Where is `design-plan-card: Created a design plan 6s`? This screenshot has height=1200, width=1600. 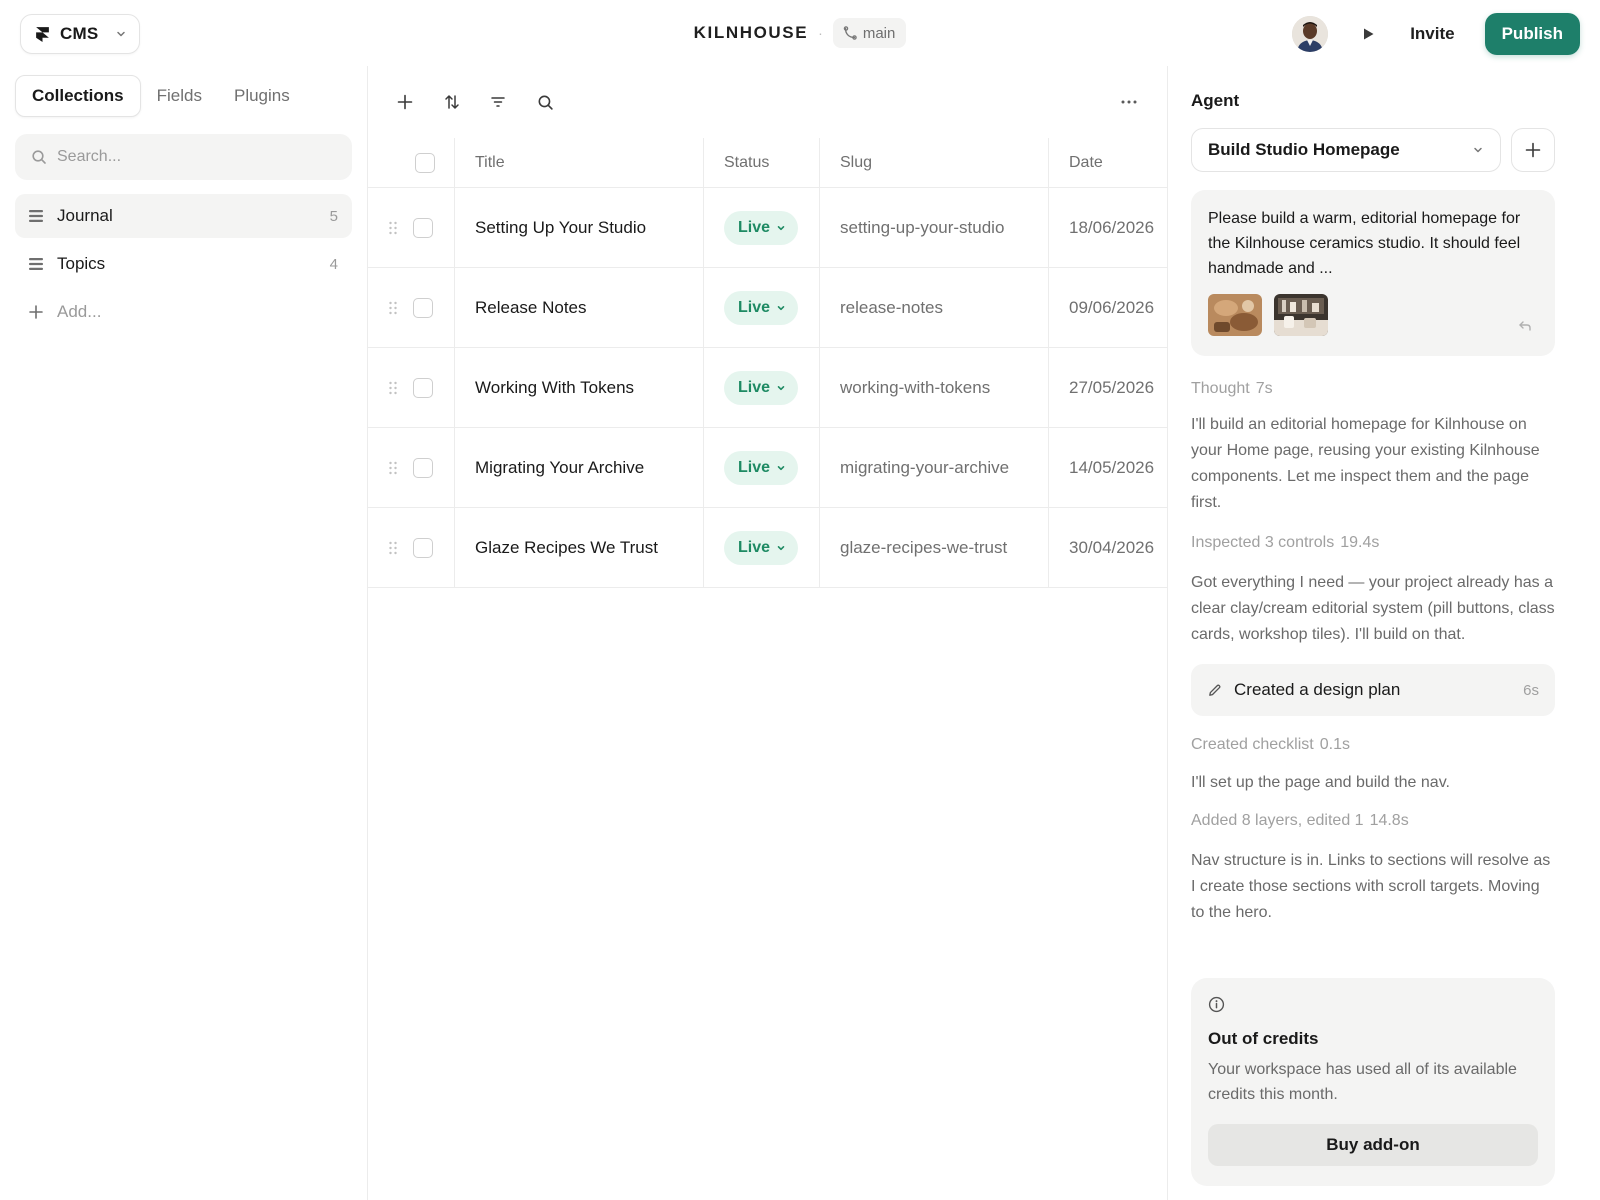 design-plan-card: Created a design plan 6s is located at coordinates (1373, 690).